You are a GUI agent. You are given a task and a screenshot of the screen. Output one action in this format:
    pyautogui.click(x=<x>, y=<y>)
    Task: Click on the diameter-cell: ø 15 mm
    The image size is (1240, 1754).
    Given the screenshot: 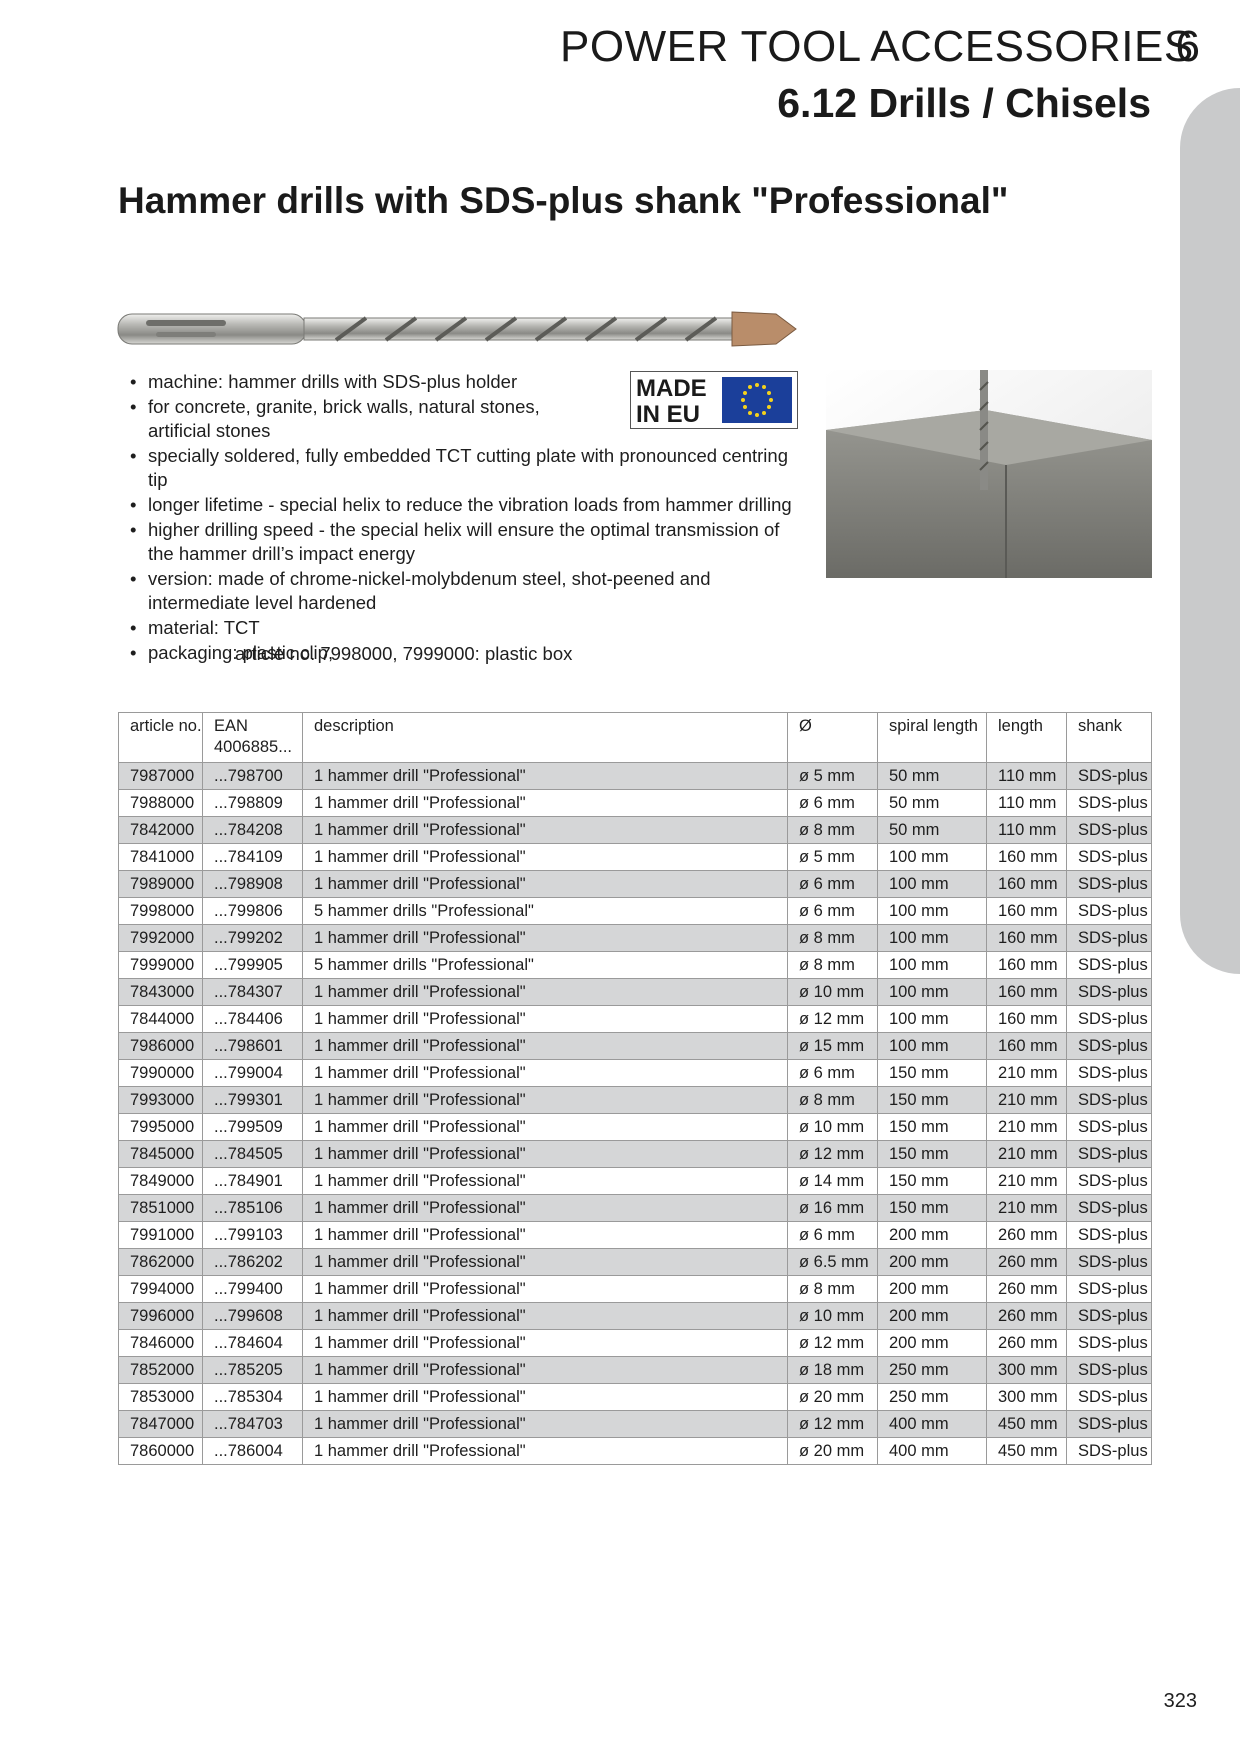 What is the action you would take?
    pyautogui.click(x=832, y=1046)
    